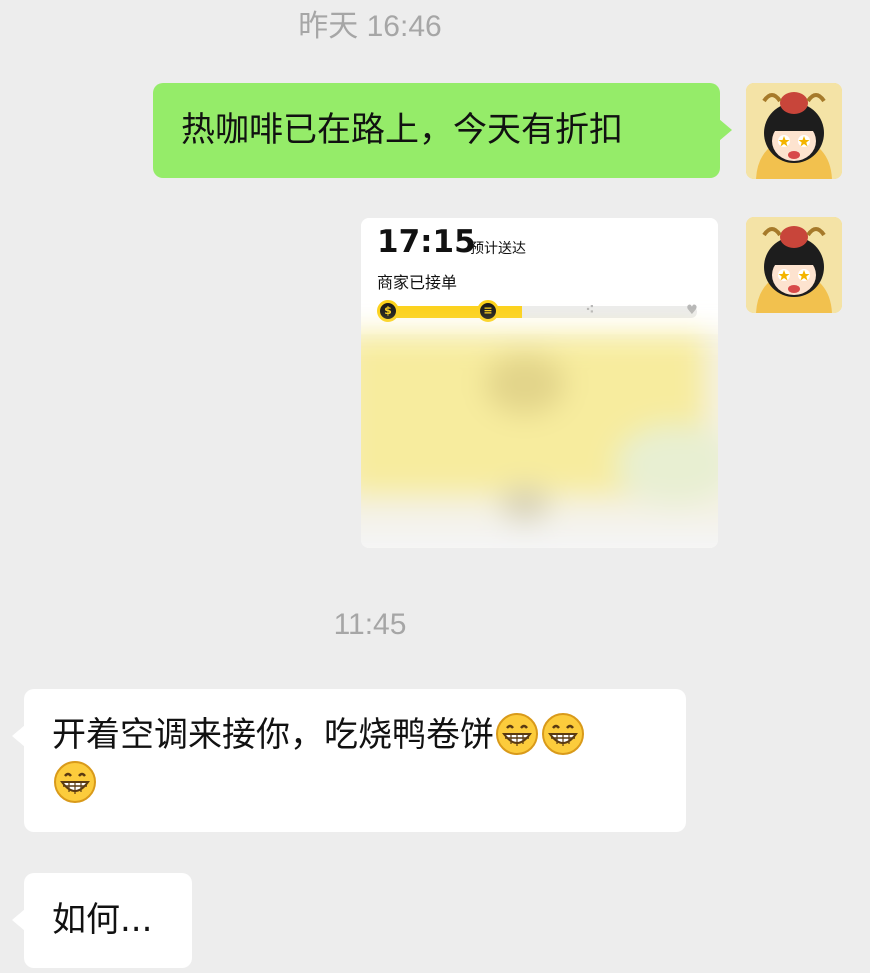 The image size is (870, 973). What do you see at coordinates (370, 26) in the screenshot?
I see `timestamp: 昨天 16:46` at bounding box center [370, 26].